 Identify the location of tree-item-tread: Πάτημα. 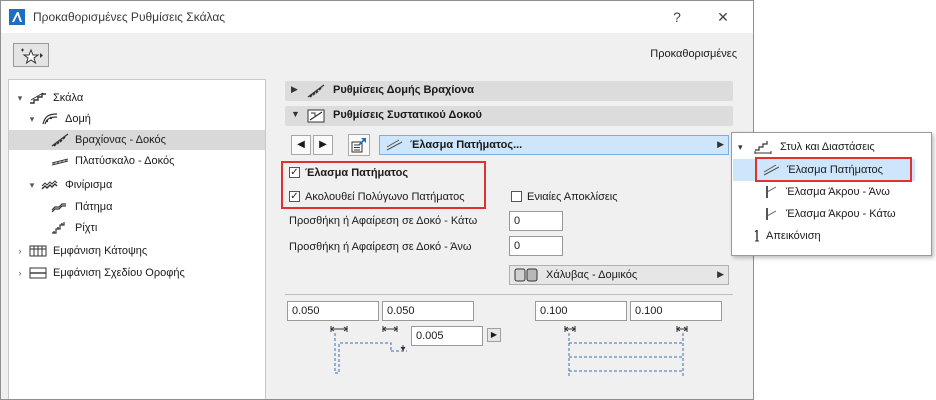
(137, 207).